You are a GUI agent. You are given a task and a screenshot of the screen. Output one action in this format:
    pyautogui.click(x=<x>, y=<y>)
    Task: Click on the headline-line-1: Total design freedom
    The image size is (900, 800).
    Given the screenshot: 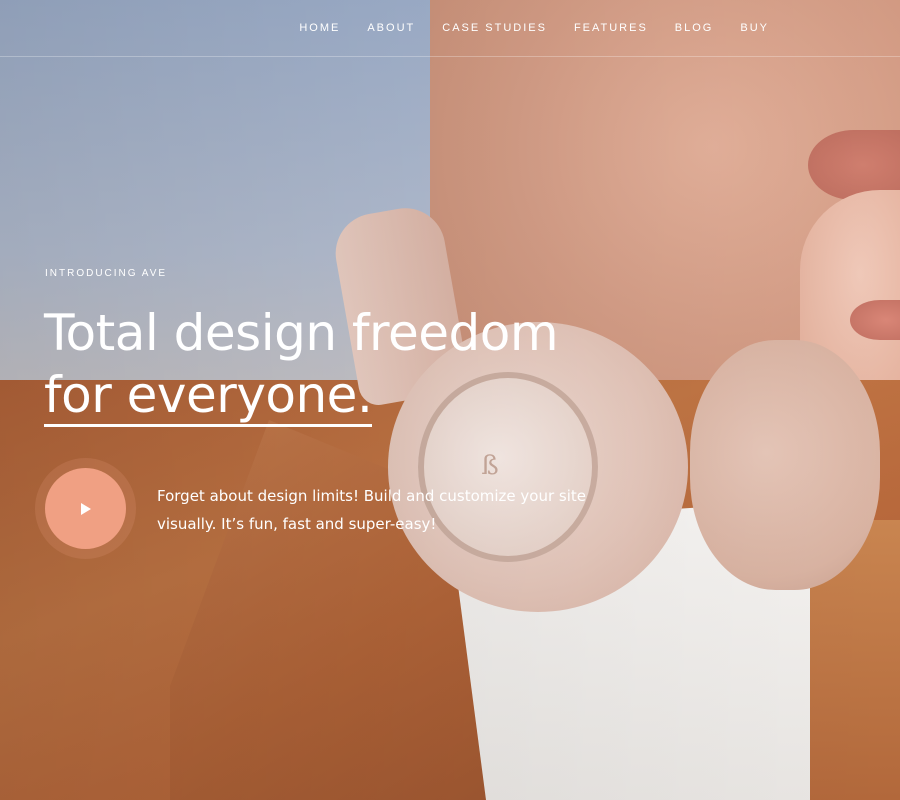 What is the action you would take?
    pyautogui.click(x=301, y=333)
    